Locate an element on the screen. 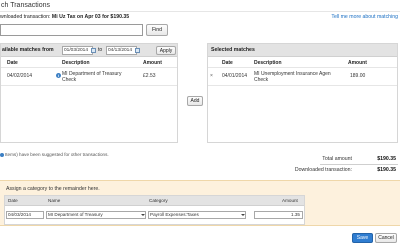 The image size is (400, 250). info-icon is located at coordinates (2, 154).